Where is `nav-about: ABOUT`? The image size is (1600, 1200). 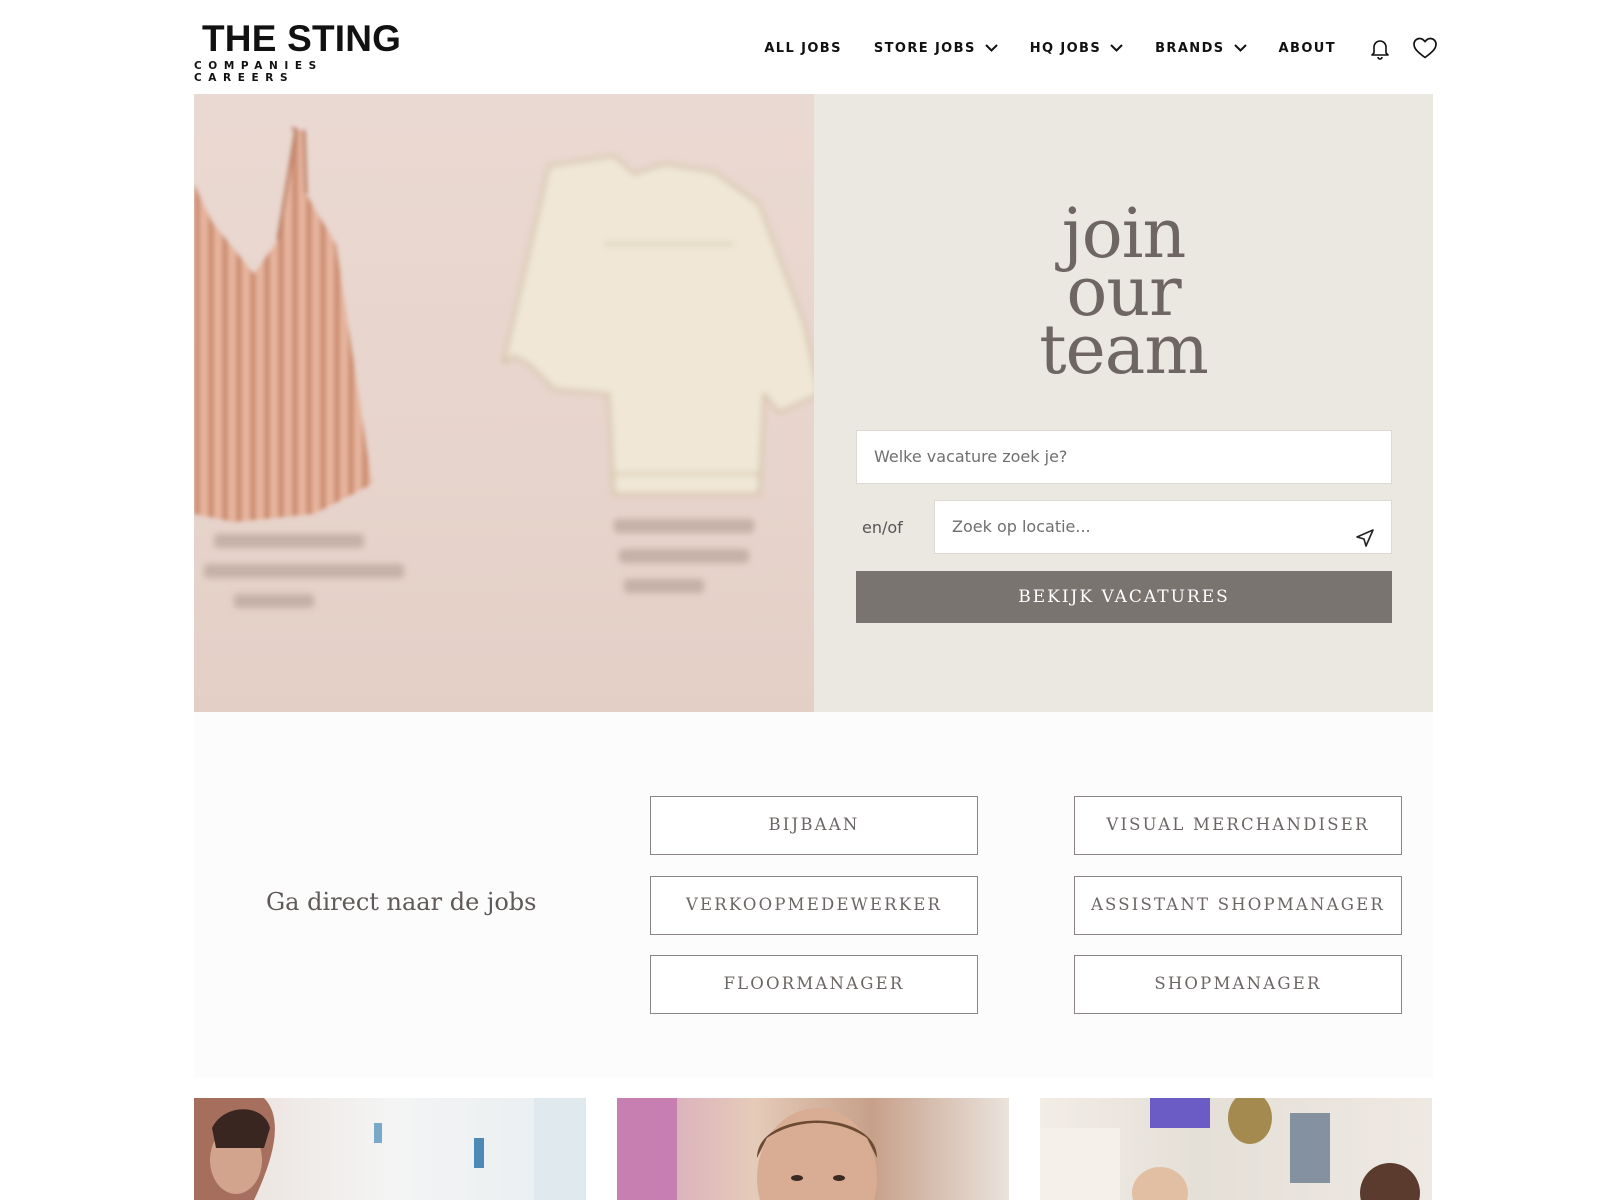
nav-about: ABOUT is located at coordinates (1307, 48).